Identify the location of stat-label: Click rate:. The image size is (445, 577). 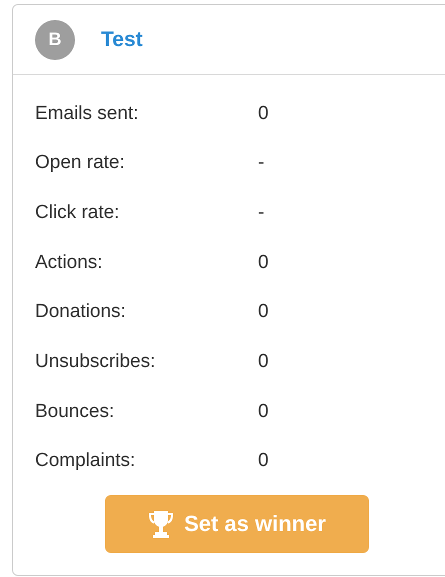
(77, 212).